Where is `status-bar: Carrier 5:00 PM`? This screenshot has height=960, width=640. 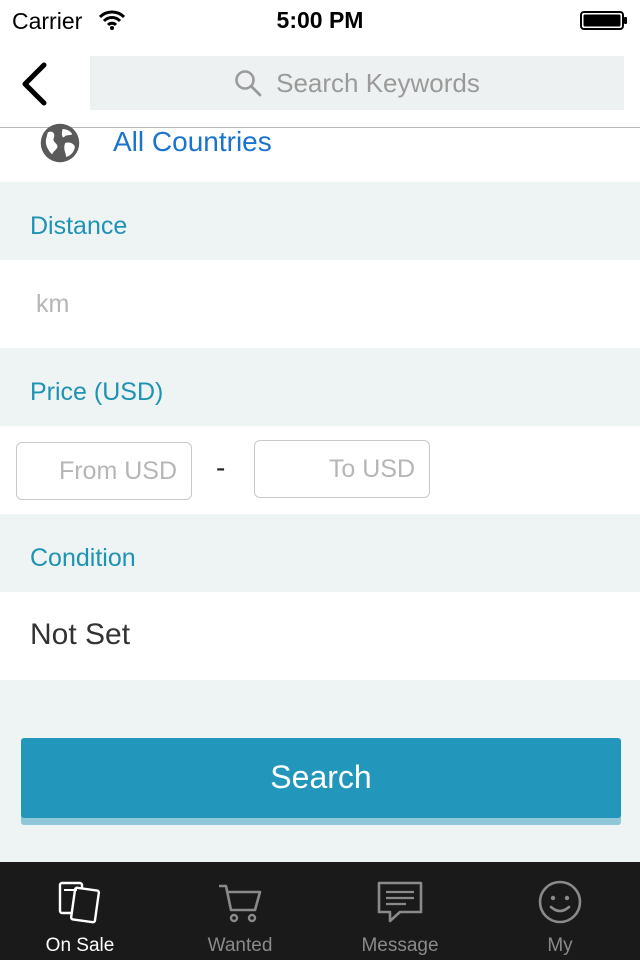 status-bar: Carrier 5:00 PM is located at coordinates (320, 20).